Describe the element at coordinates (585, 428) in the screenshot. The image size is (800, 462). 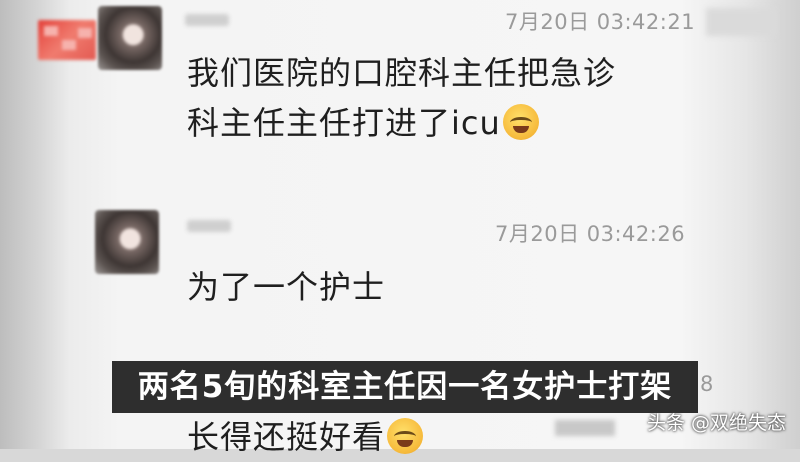
I see `blurred-watermark-patch` at that location.